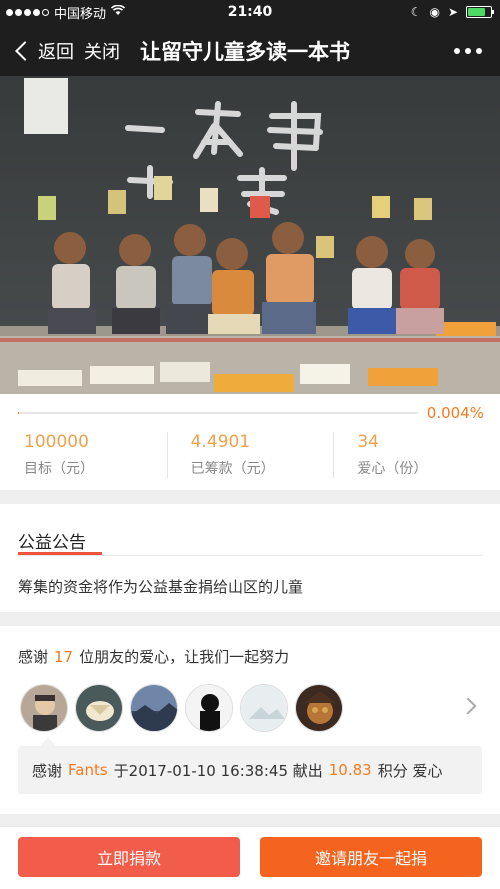  What do you see at coordinates (56, 442) in the screenshot?
I see `stat-value: 100000` at bounding box center [56, 442].